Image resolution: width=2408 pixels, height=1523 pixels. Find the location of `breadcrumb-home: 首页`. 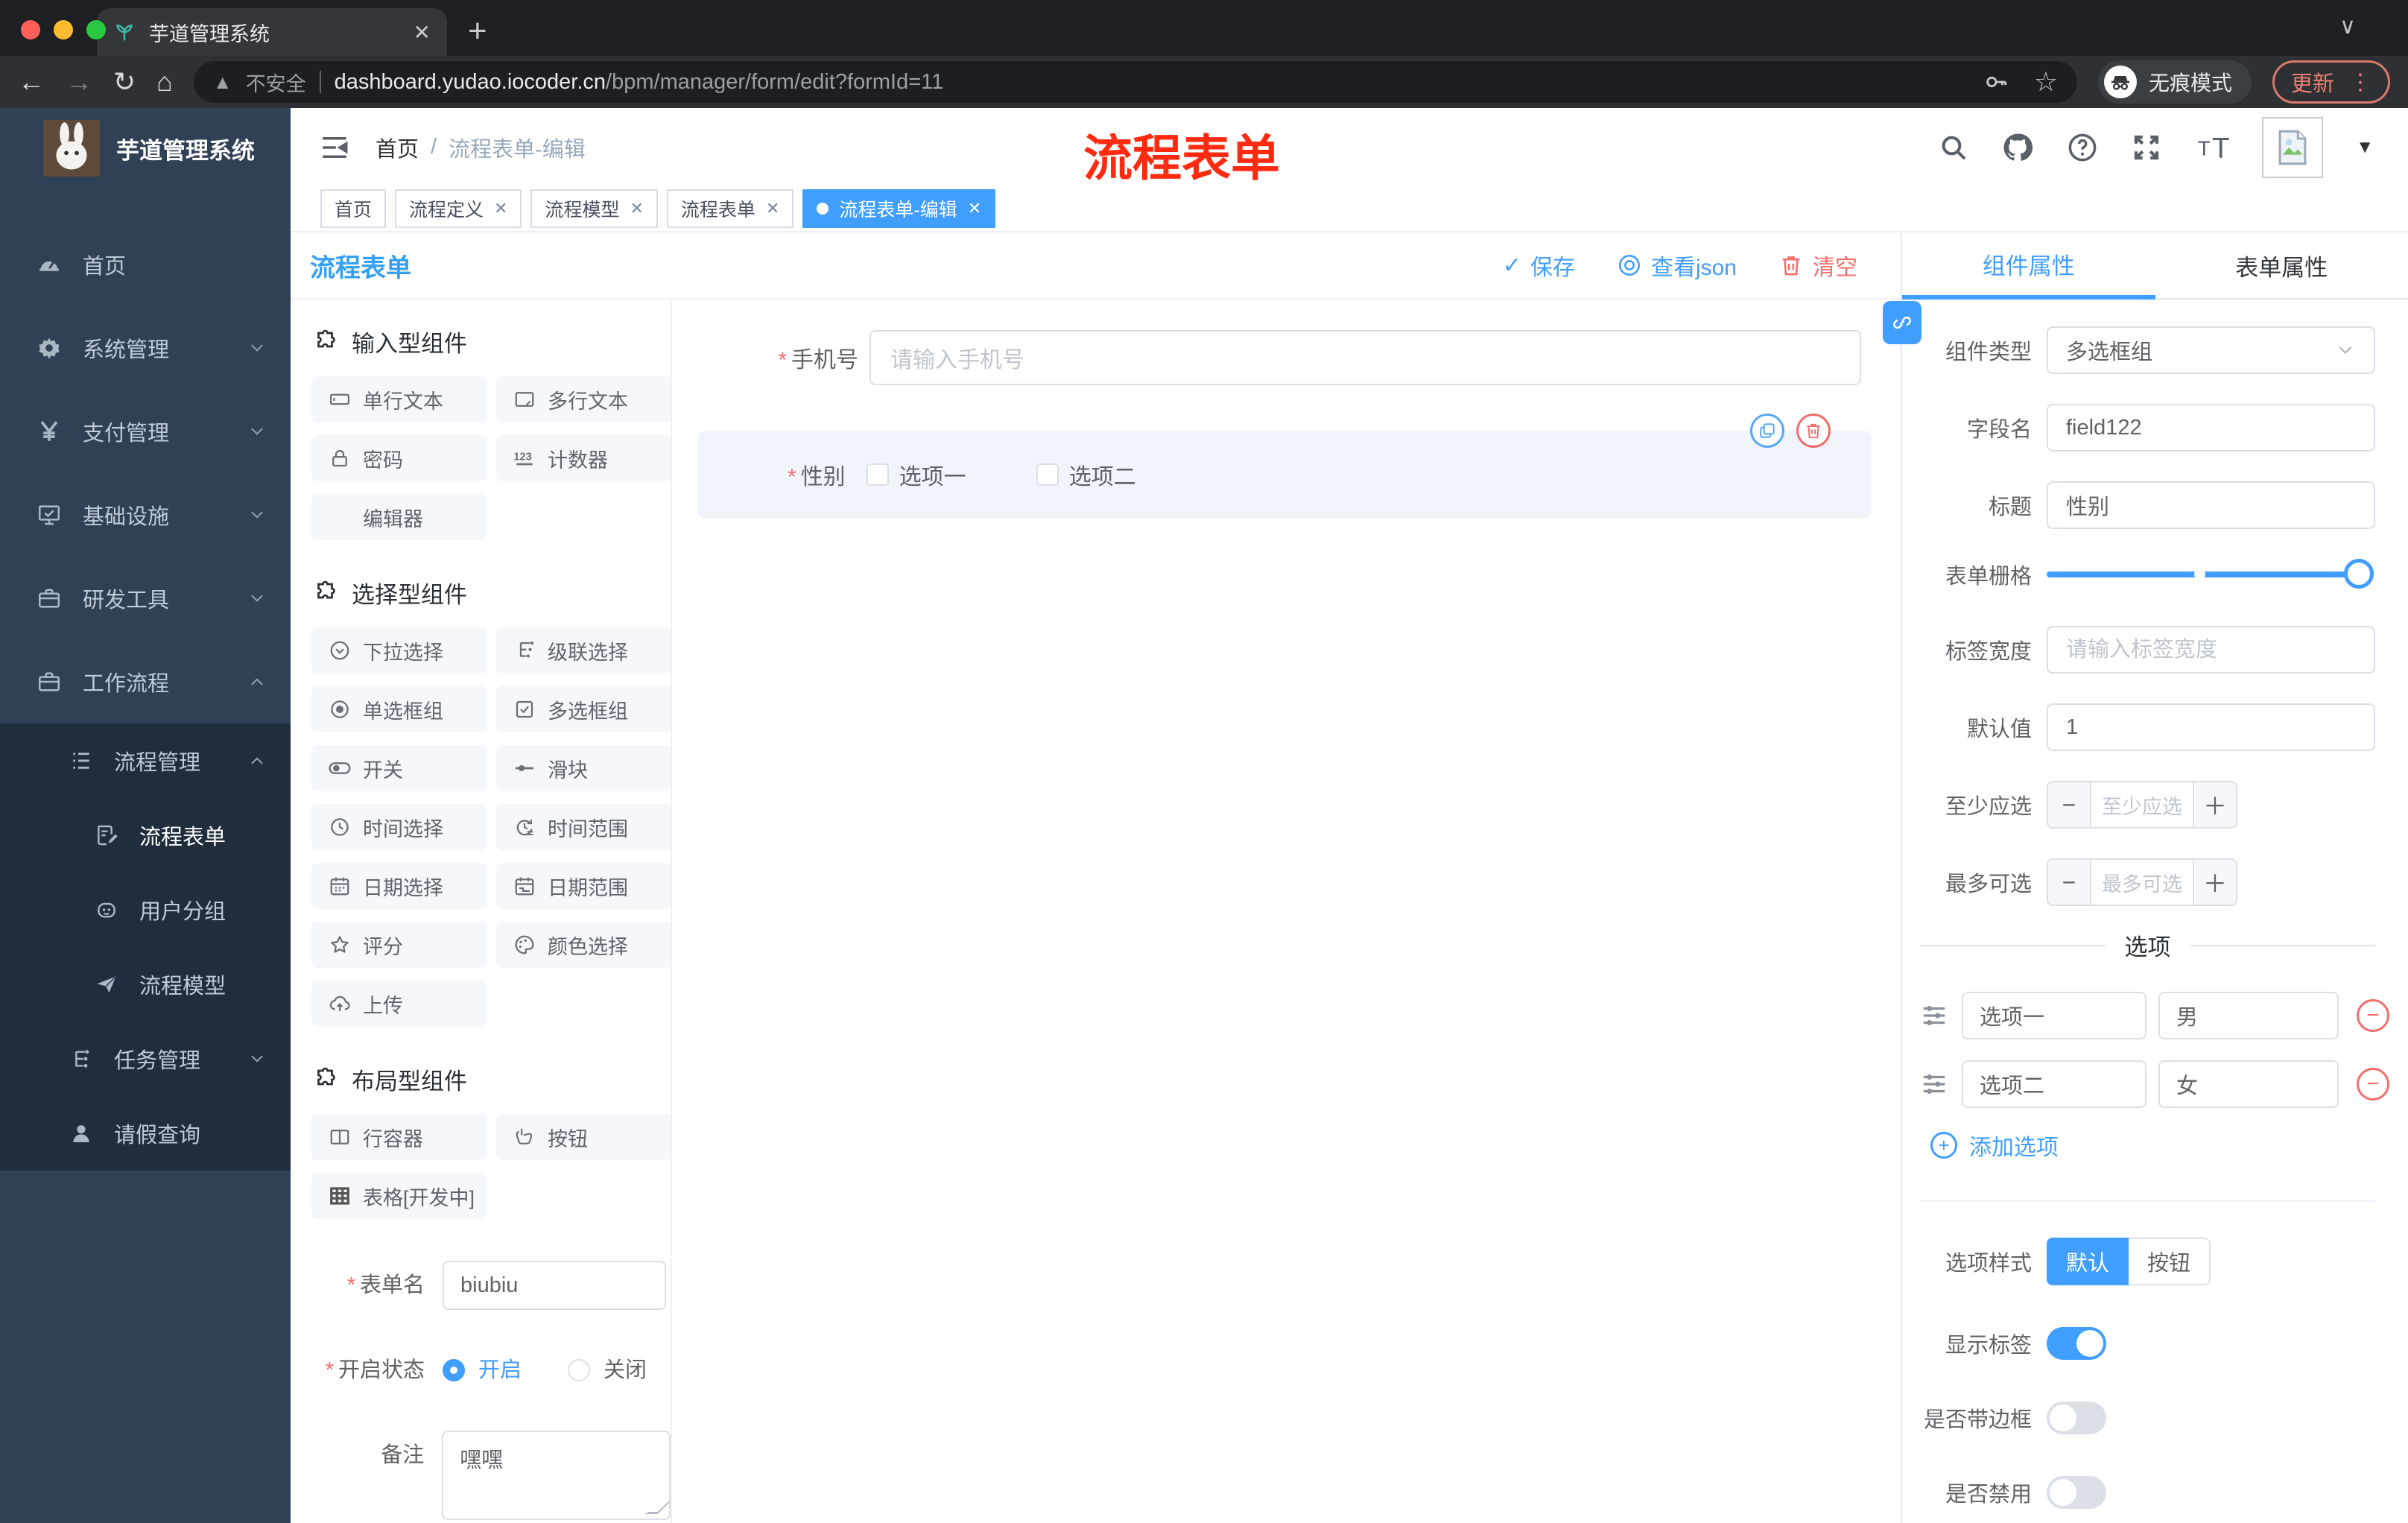

breadcrumb-home: 首页 is located at coordinates (397, 147).